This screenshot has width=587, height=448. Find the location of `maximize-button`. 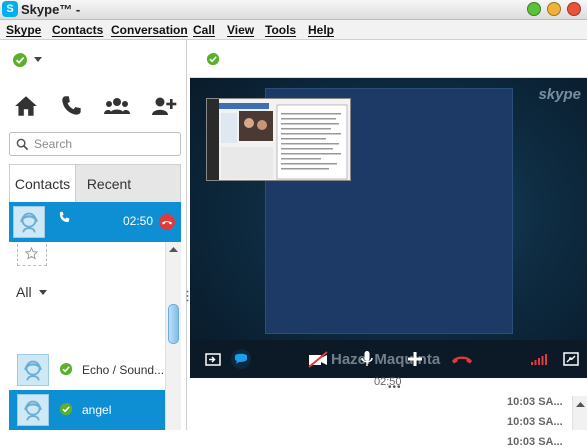

maximize-button is located at coordinates (554, 9).